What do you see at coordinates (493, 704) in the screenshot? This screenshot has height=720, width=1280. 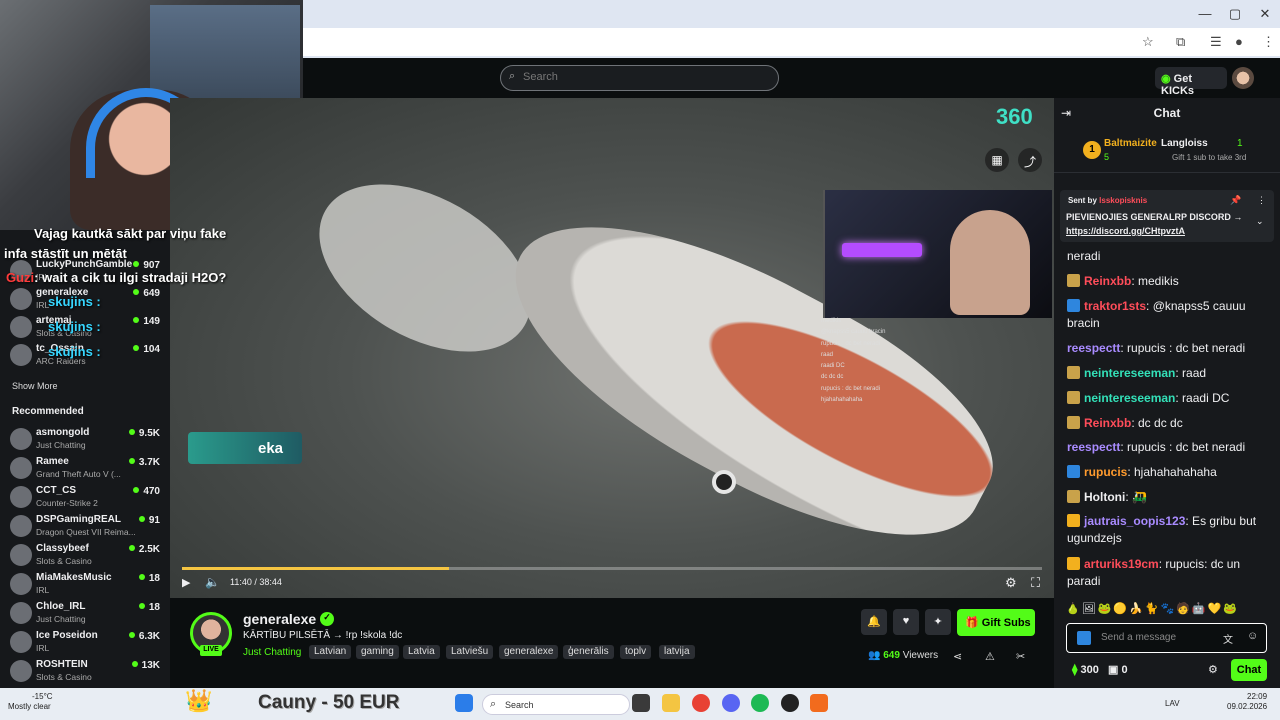 I see `search-icon: ⌕` at bounding box center [493, 704].